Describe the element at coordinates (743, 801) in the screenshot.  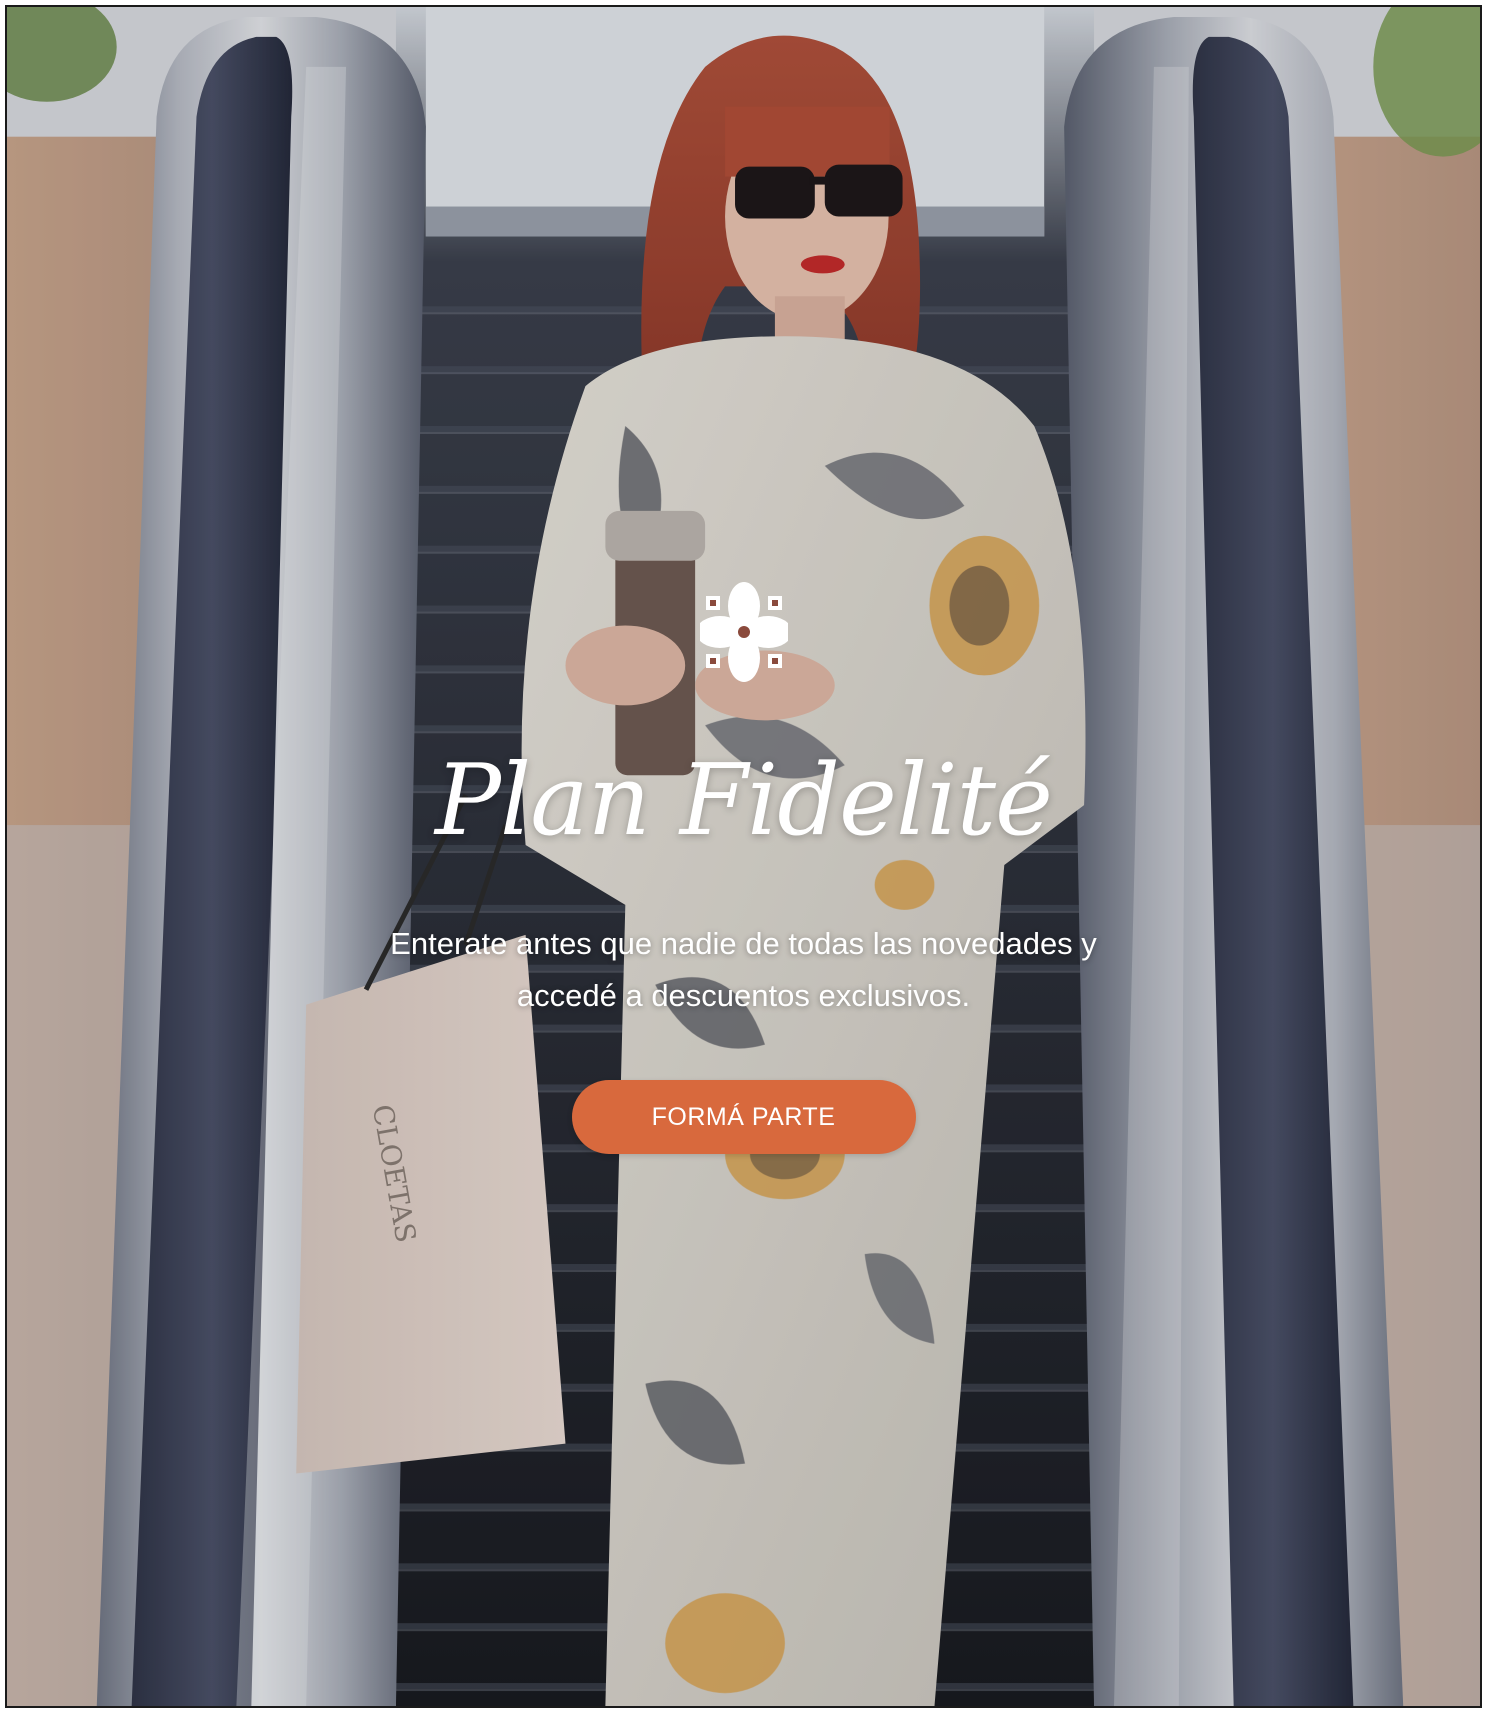
I see `hero-title: Plan Fidelité` at that location.